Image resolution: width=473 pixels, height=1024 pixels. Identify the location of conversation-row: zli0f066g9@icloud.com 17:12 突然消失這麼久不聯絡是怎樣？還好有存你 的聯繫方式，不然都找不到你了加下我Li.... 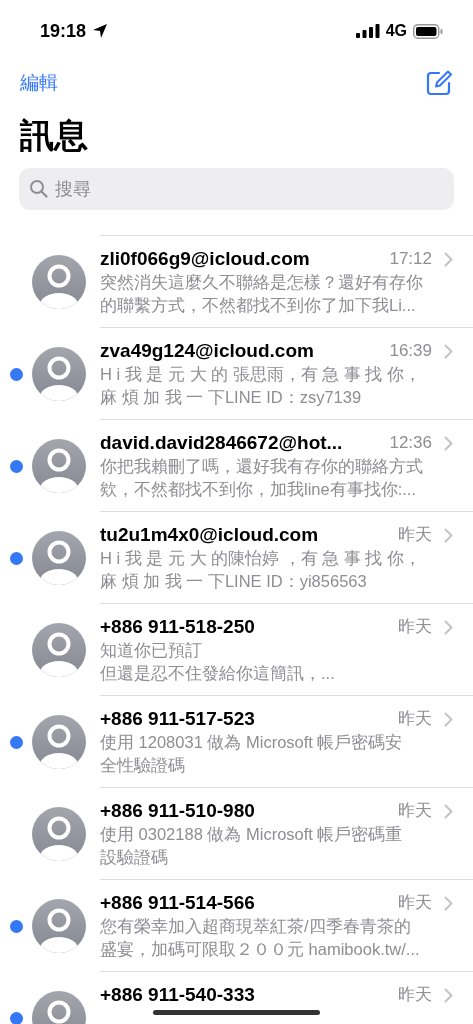
(286, 282).